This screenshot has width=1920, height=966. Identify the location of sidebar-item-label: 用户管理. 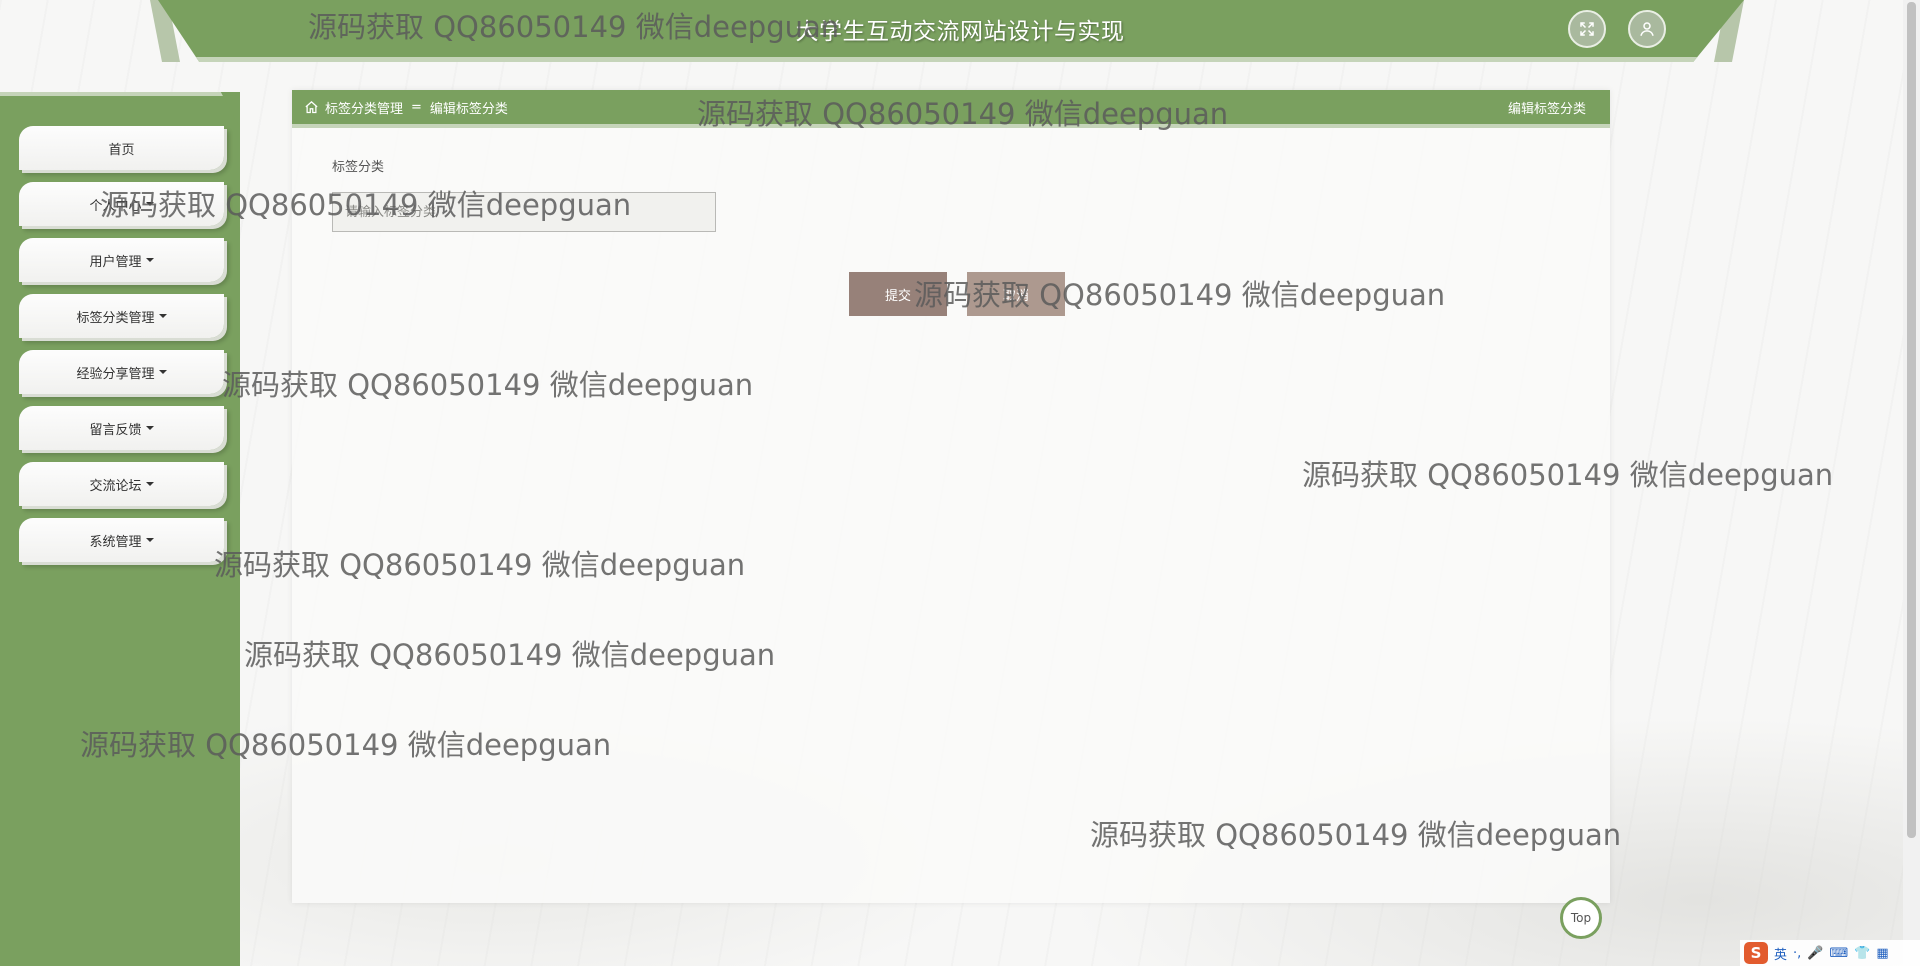
(115, 262).